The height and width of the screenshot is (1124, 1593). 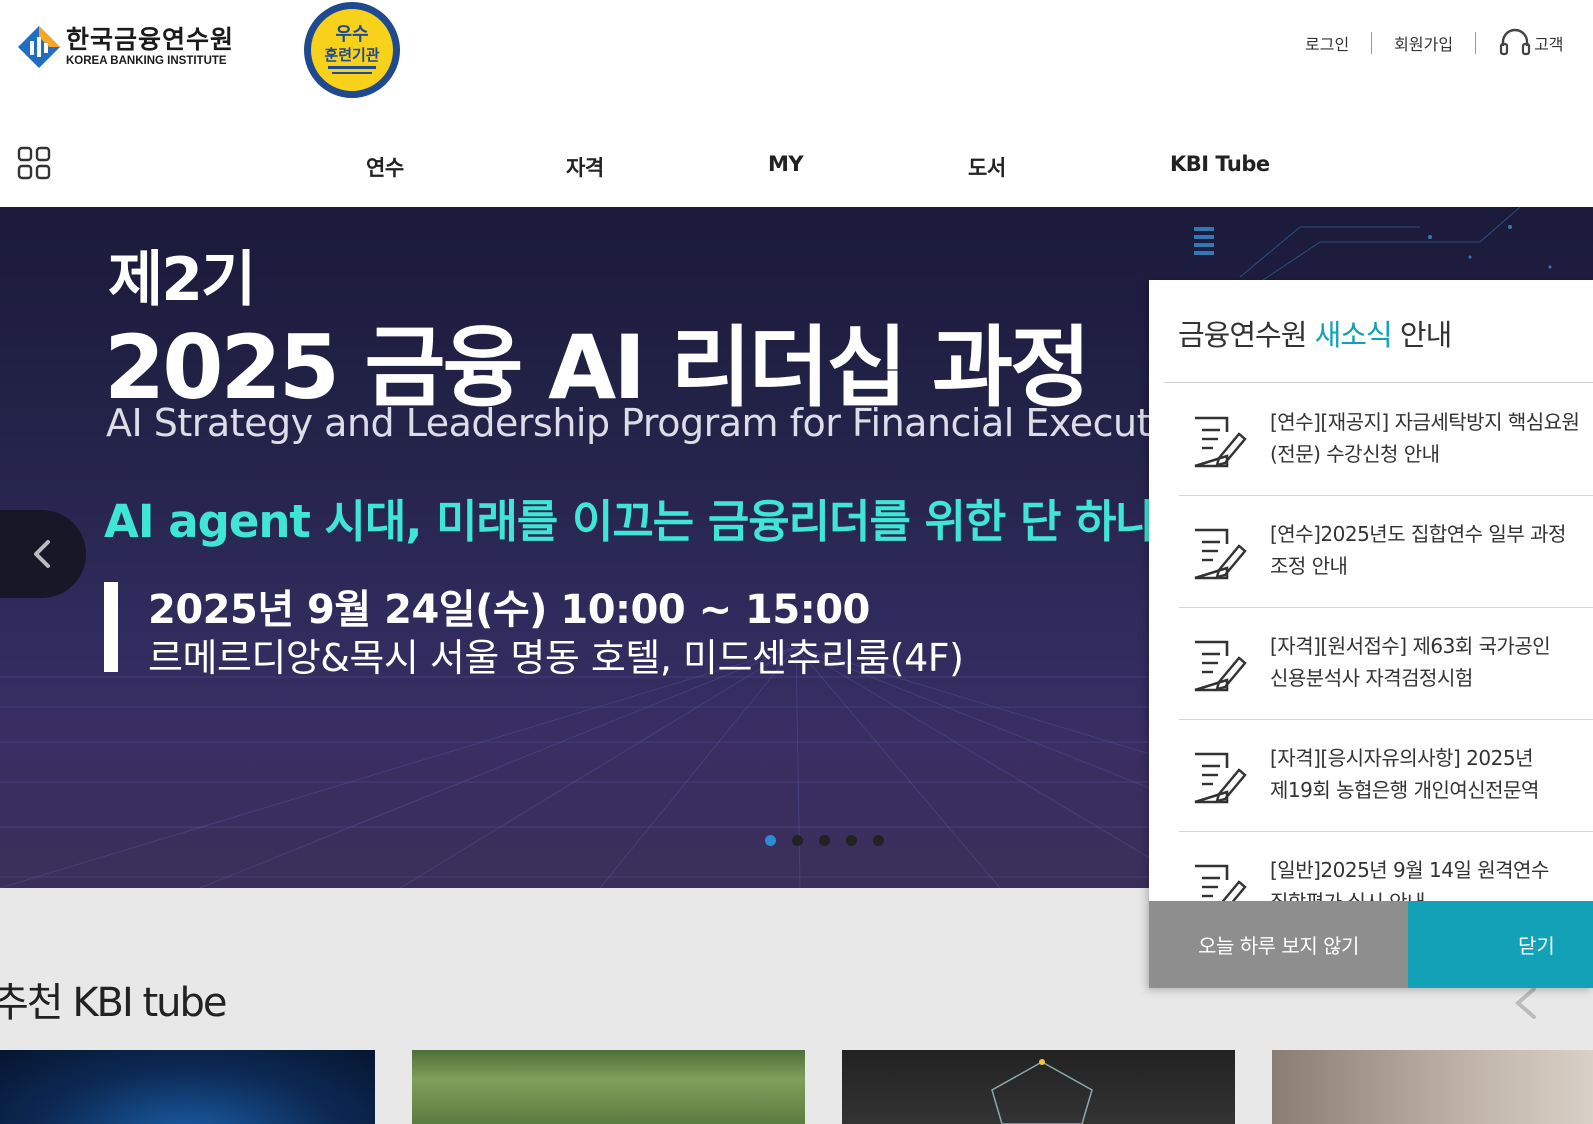 I want to click on main-navigation: 연수 자격 MY 도서 KBI Tube, so click(x=796, y=166).